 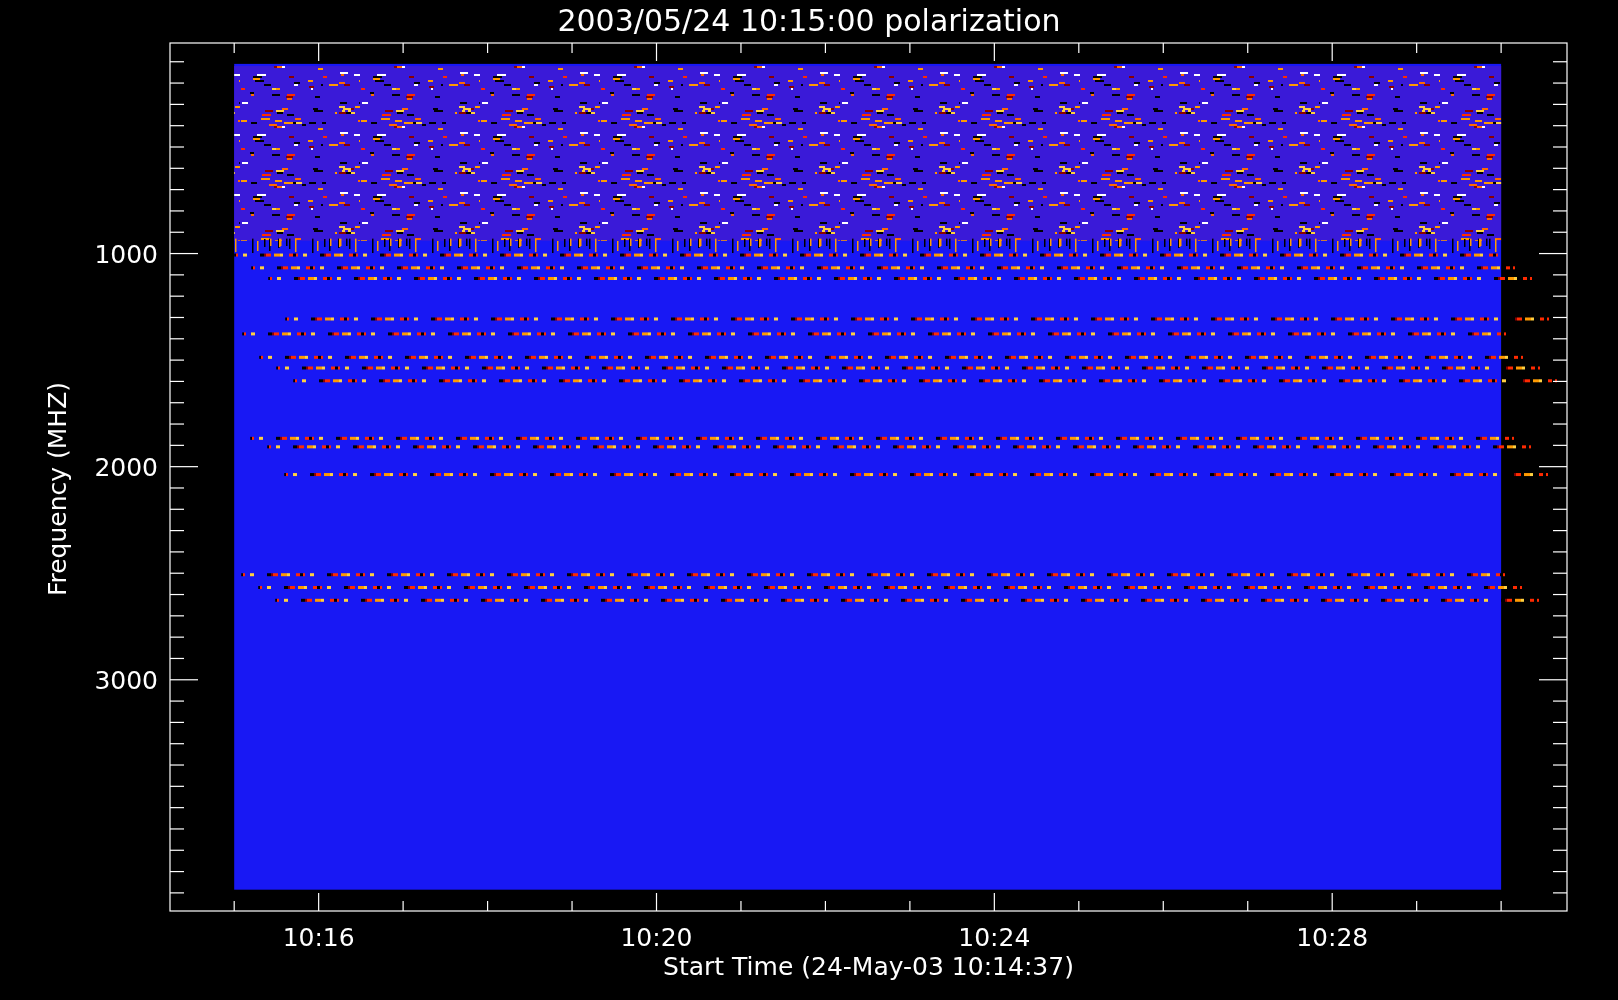 What do you see at coordinates (656, 937) in the screenshot?
I see `x-tick-label: 10:20` at bounding box center [656, 937].